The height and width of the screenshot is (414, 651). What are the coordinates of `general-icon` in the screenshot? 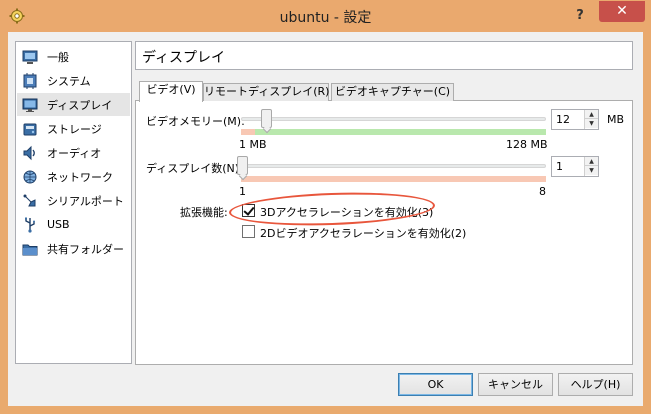 It's located at (30, 57).